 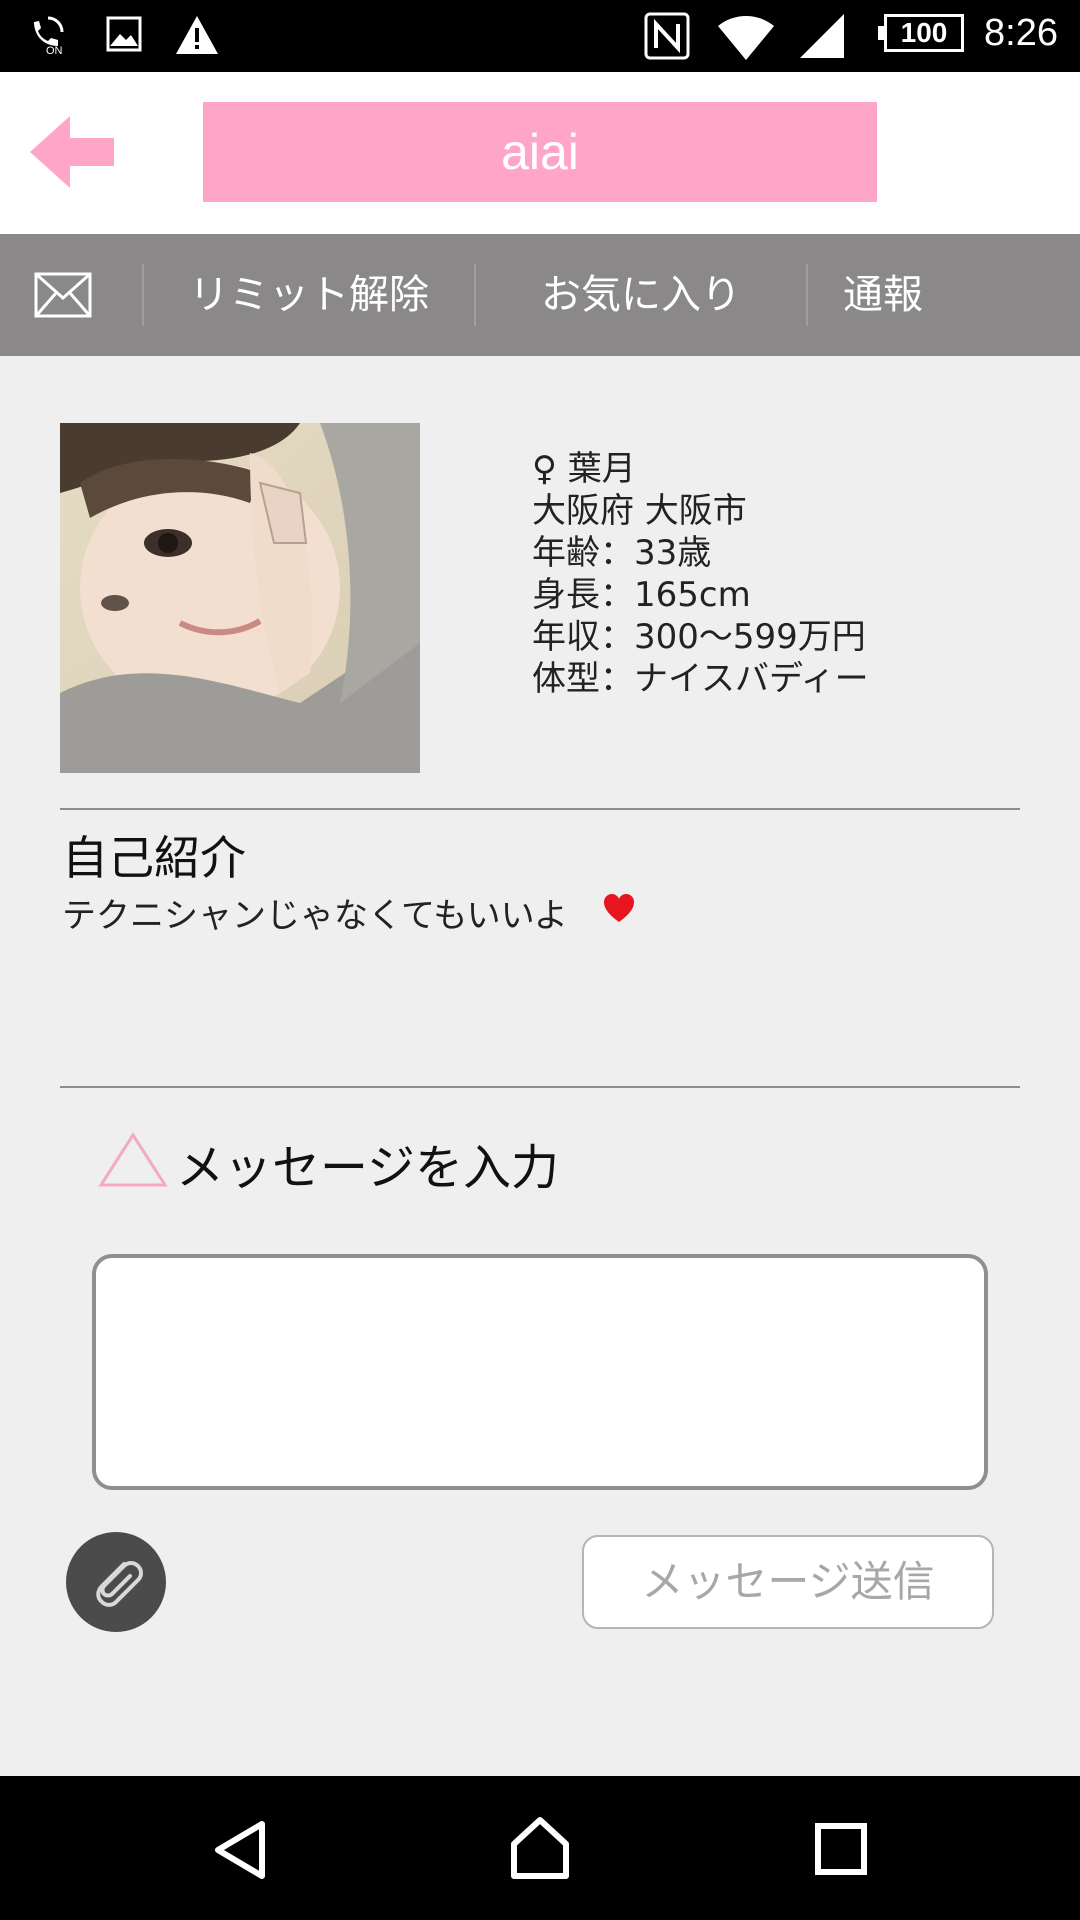 I want to click on wifi-icon, so click(x=746, y=37).